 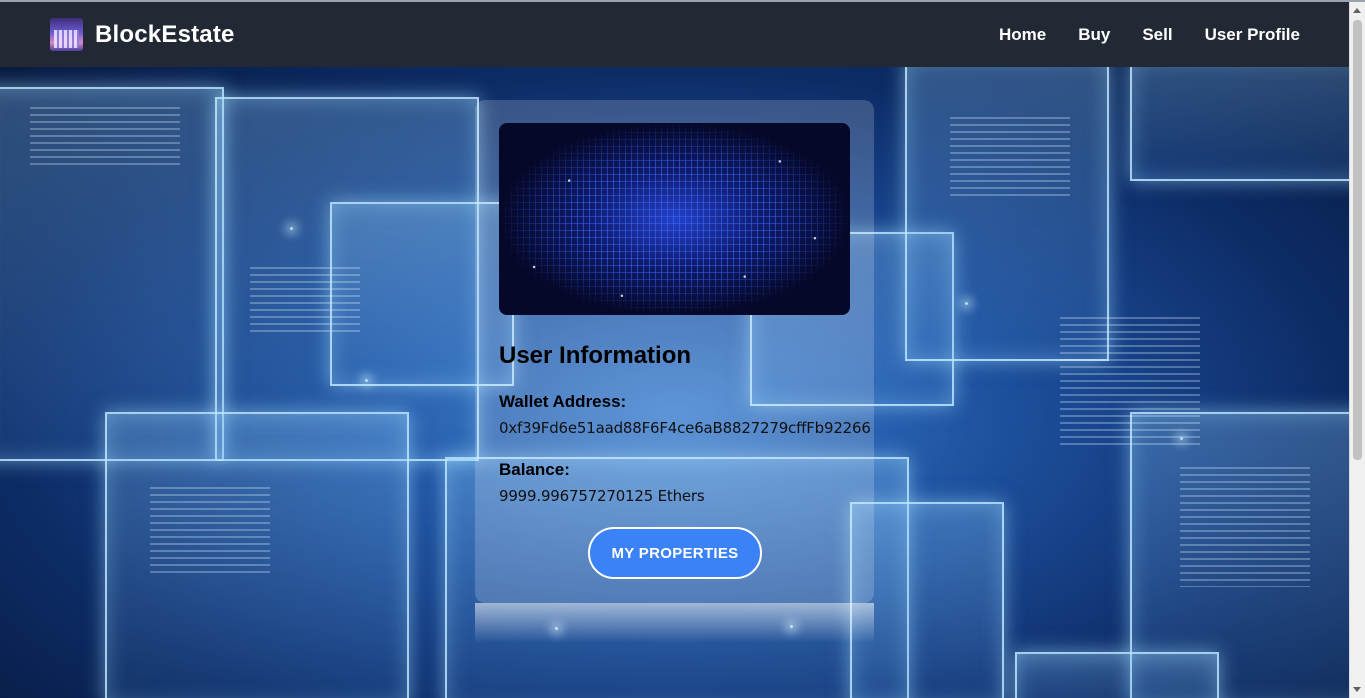 I want to click on brand: BlockEstate, so click(x=142, y=34).